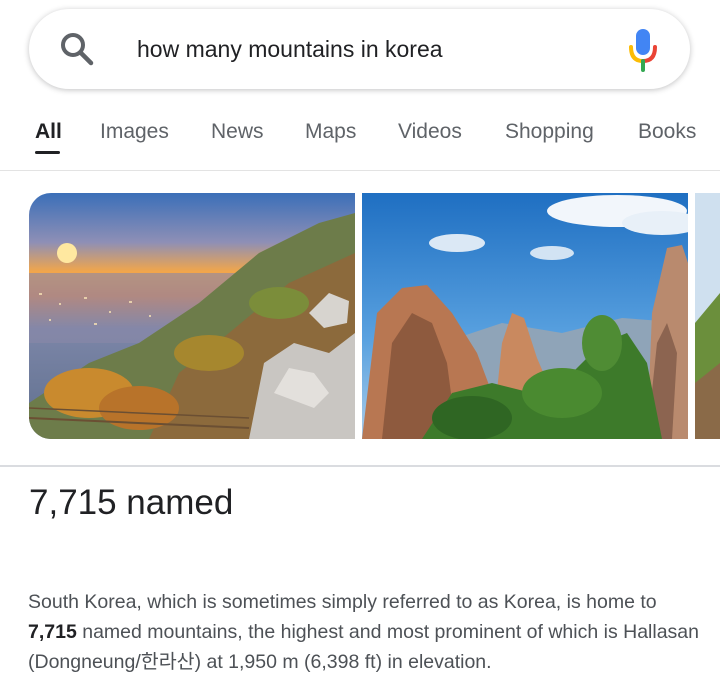 Image resolution: width=720 pixels, height=699 pixels. I want to click on partial-mountain-image, so click(707, 316).